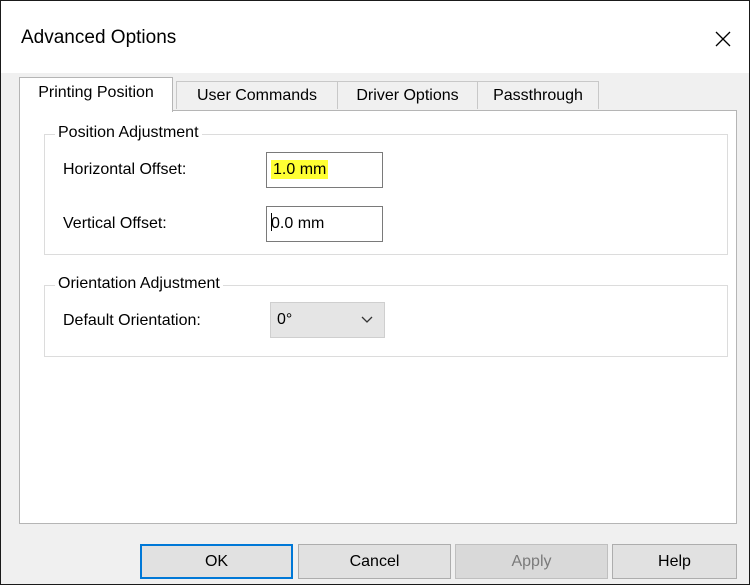 This screenshot has width=750, height=585. What do you see at coordinates (375, 37) in the screenshot?
I see `title-bar: Advanced Options` at bounding box center [375, 37].